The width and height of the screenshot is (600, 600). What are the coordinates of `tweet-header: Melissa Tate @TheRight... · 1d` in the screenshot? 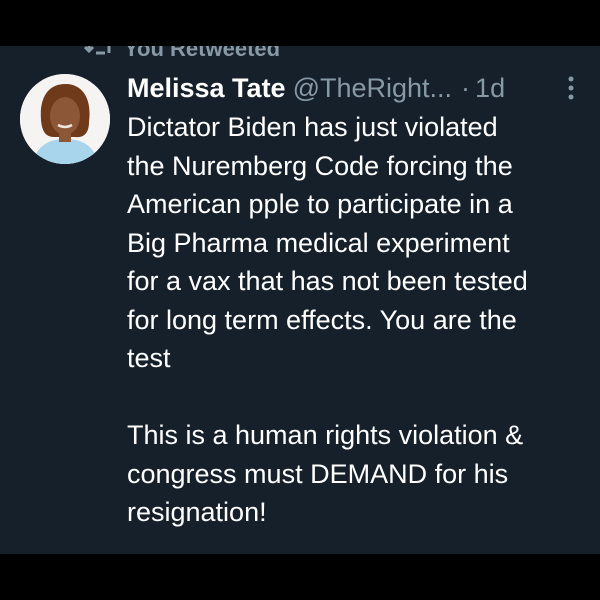 It's located at (354, 88).